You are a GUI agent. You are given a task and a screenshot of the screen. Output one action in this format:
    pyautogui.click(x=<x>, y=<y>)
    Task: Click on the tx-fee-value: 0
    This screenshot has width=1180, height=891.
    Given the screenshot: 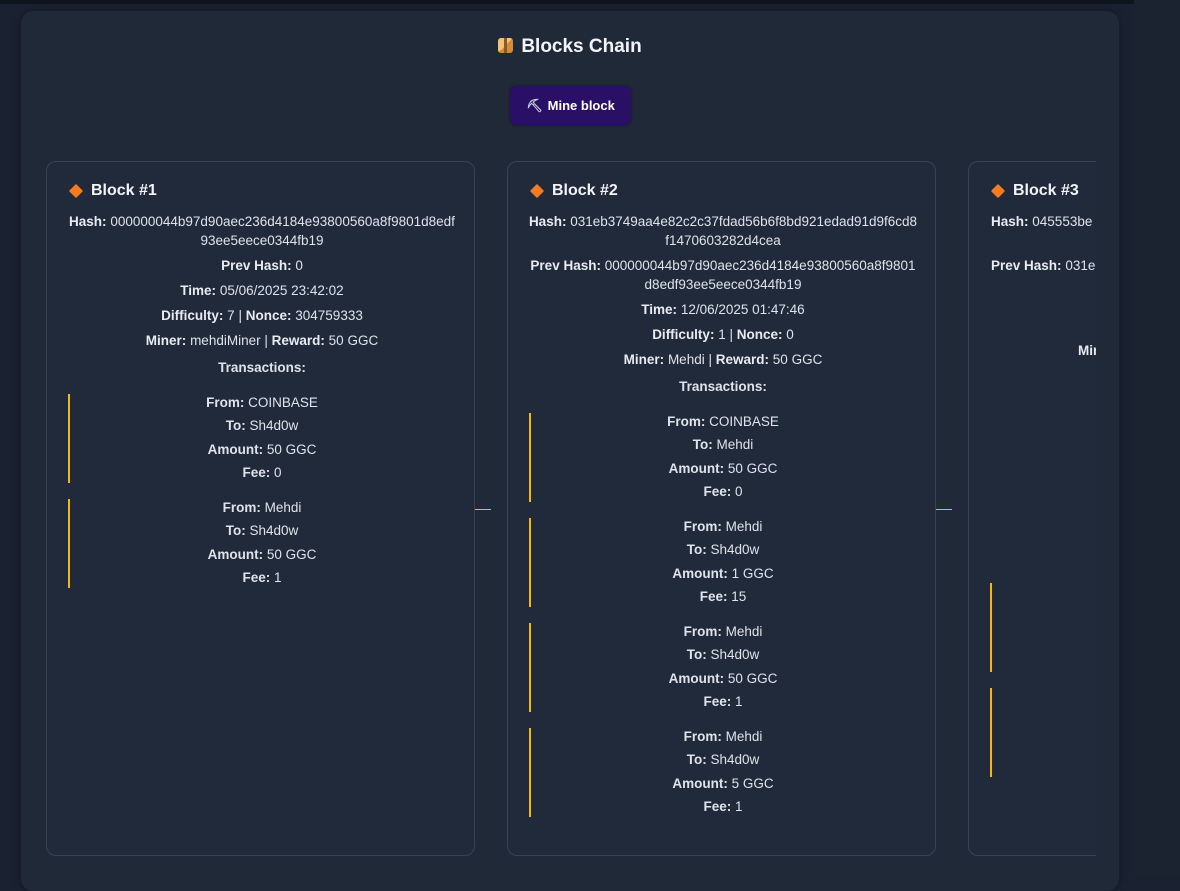 What is the action you would take?
    pyautogui.click(x=278, y=472)
    